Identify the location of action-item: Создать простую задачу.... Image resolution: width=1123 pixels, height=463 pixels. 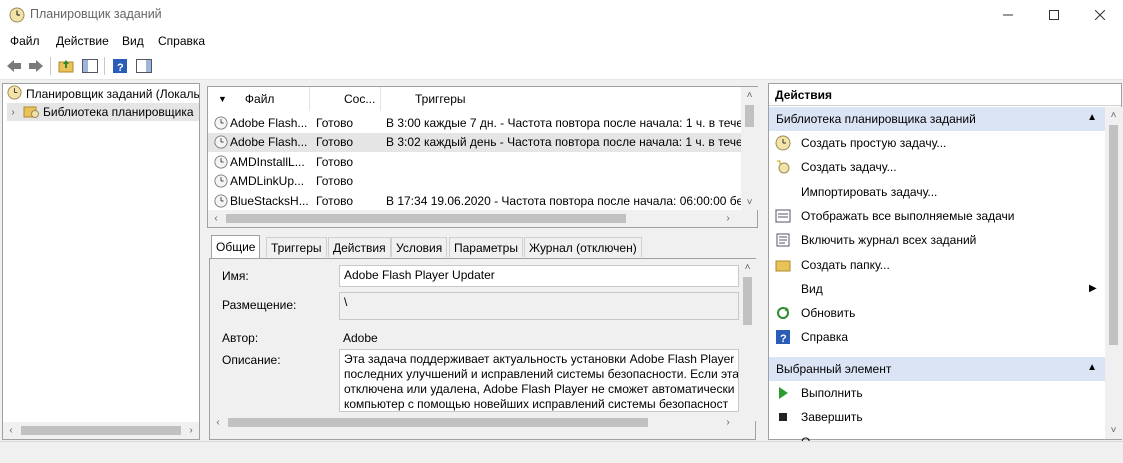
(937, 143).